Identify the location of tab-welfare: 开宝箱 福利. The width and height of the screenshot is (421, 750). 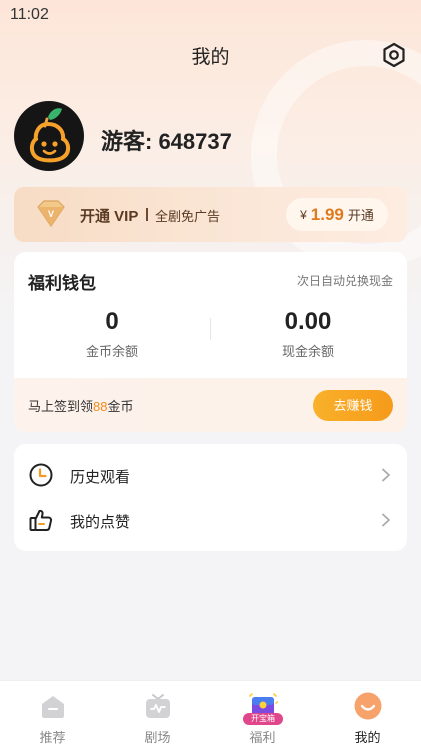
(262, 715).